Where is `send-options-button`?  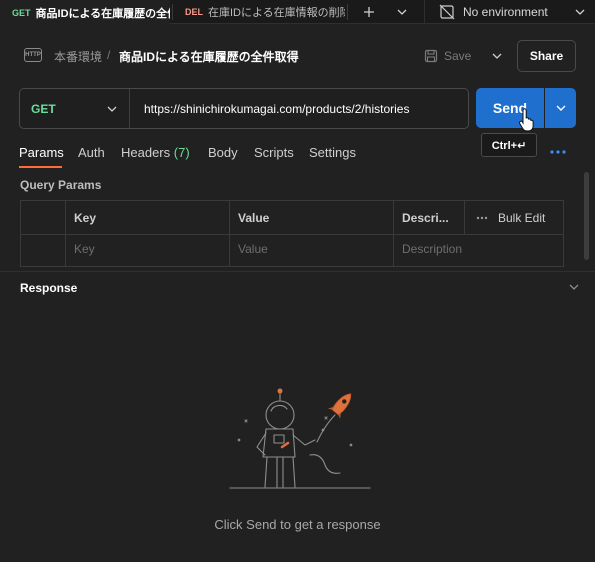
send-options-button is located at coordinates (560, 108).